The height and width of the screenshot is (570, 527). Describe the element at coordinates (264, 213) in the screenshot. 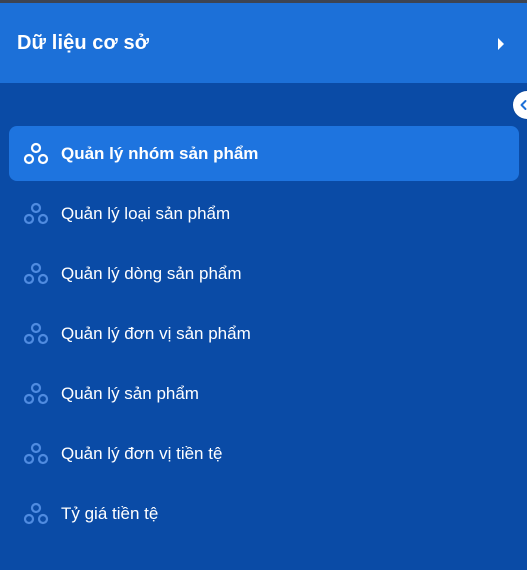

I see `sidebar-item-2: Quản lý loại sản phẩm` at that location.